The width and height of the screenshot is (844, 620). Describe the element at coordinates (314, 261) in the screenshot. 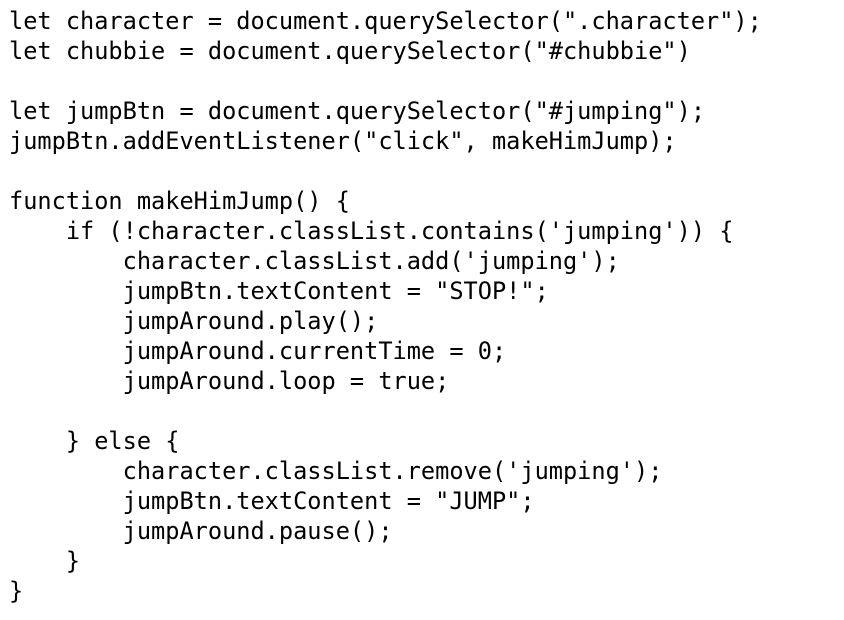

I see `code-line: character.classList.add('jumping');` at that location.